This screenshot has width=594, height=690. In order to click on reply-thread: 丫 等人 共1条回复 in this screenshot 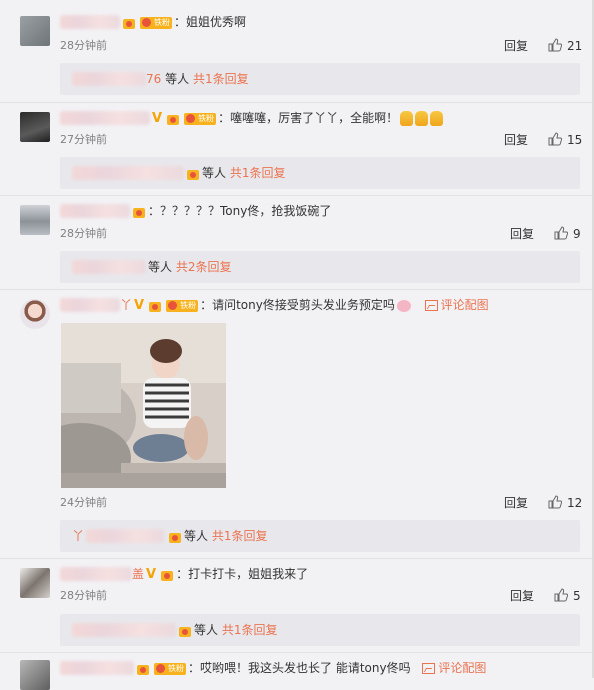, I will do `click(320, 536)`.